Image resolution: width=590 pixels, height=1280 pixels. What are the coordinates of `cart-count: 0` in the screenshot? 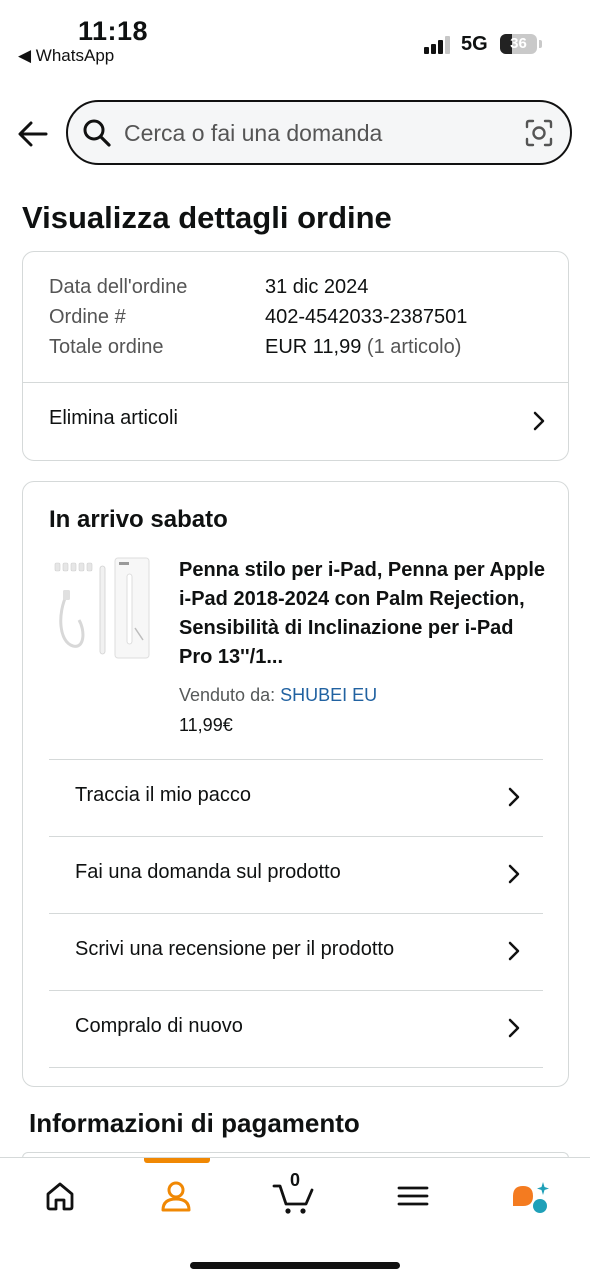 It's located at (295, 1180).